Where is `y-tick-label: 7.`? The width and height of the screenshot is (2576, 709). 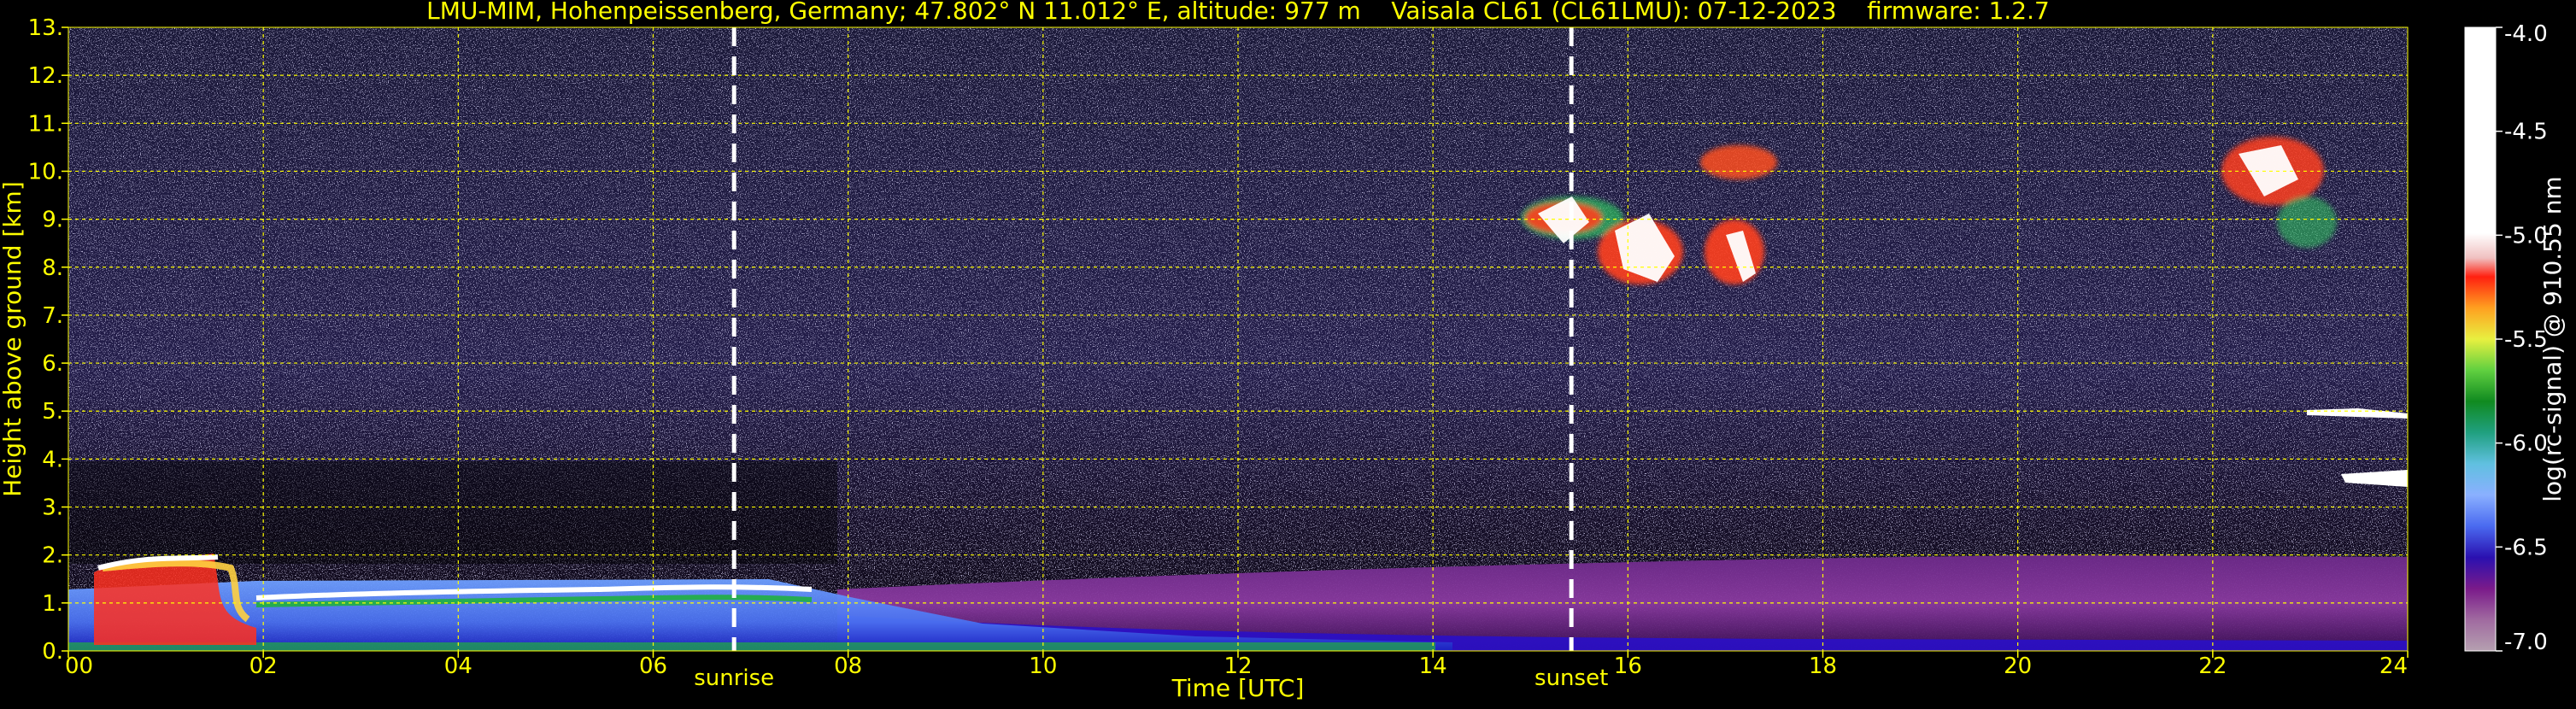 y-tick-label: 7. is located at coordinates (52, 316).